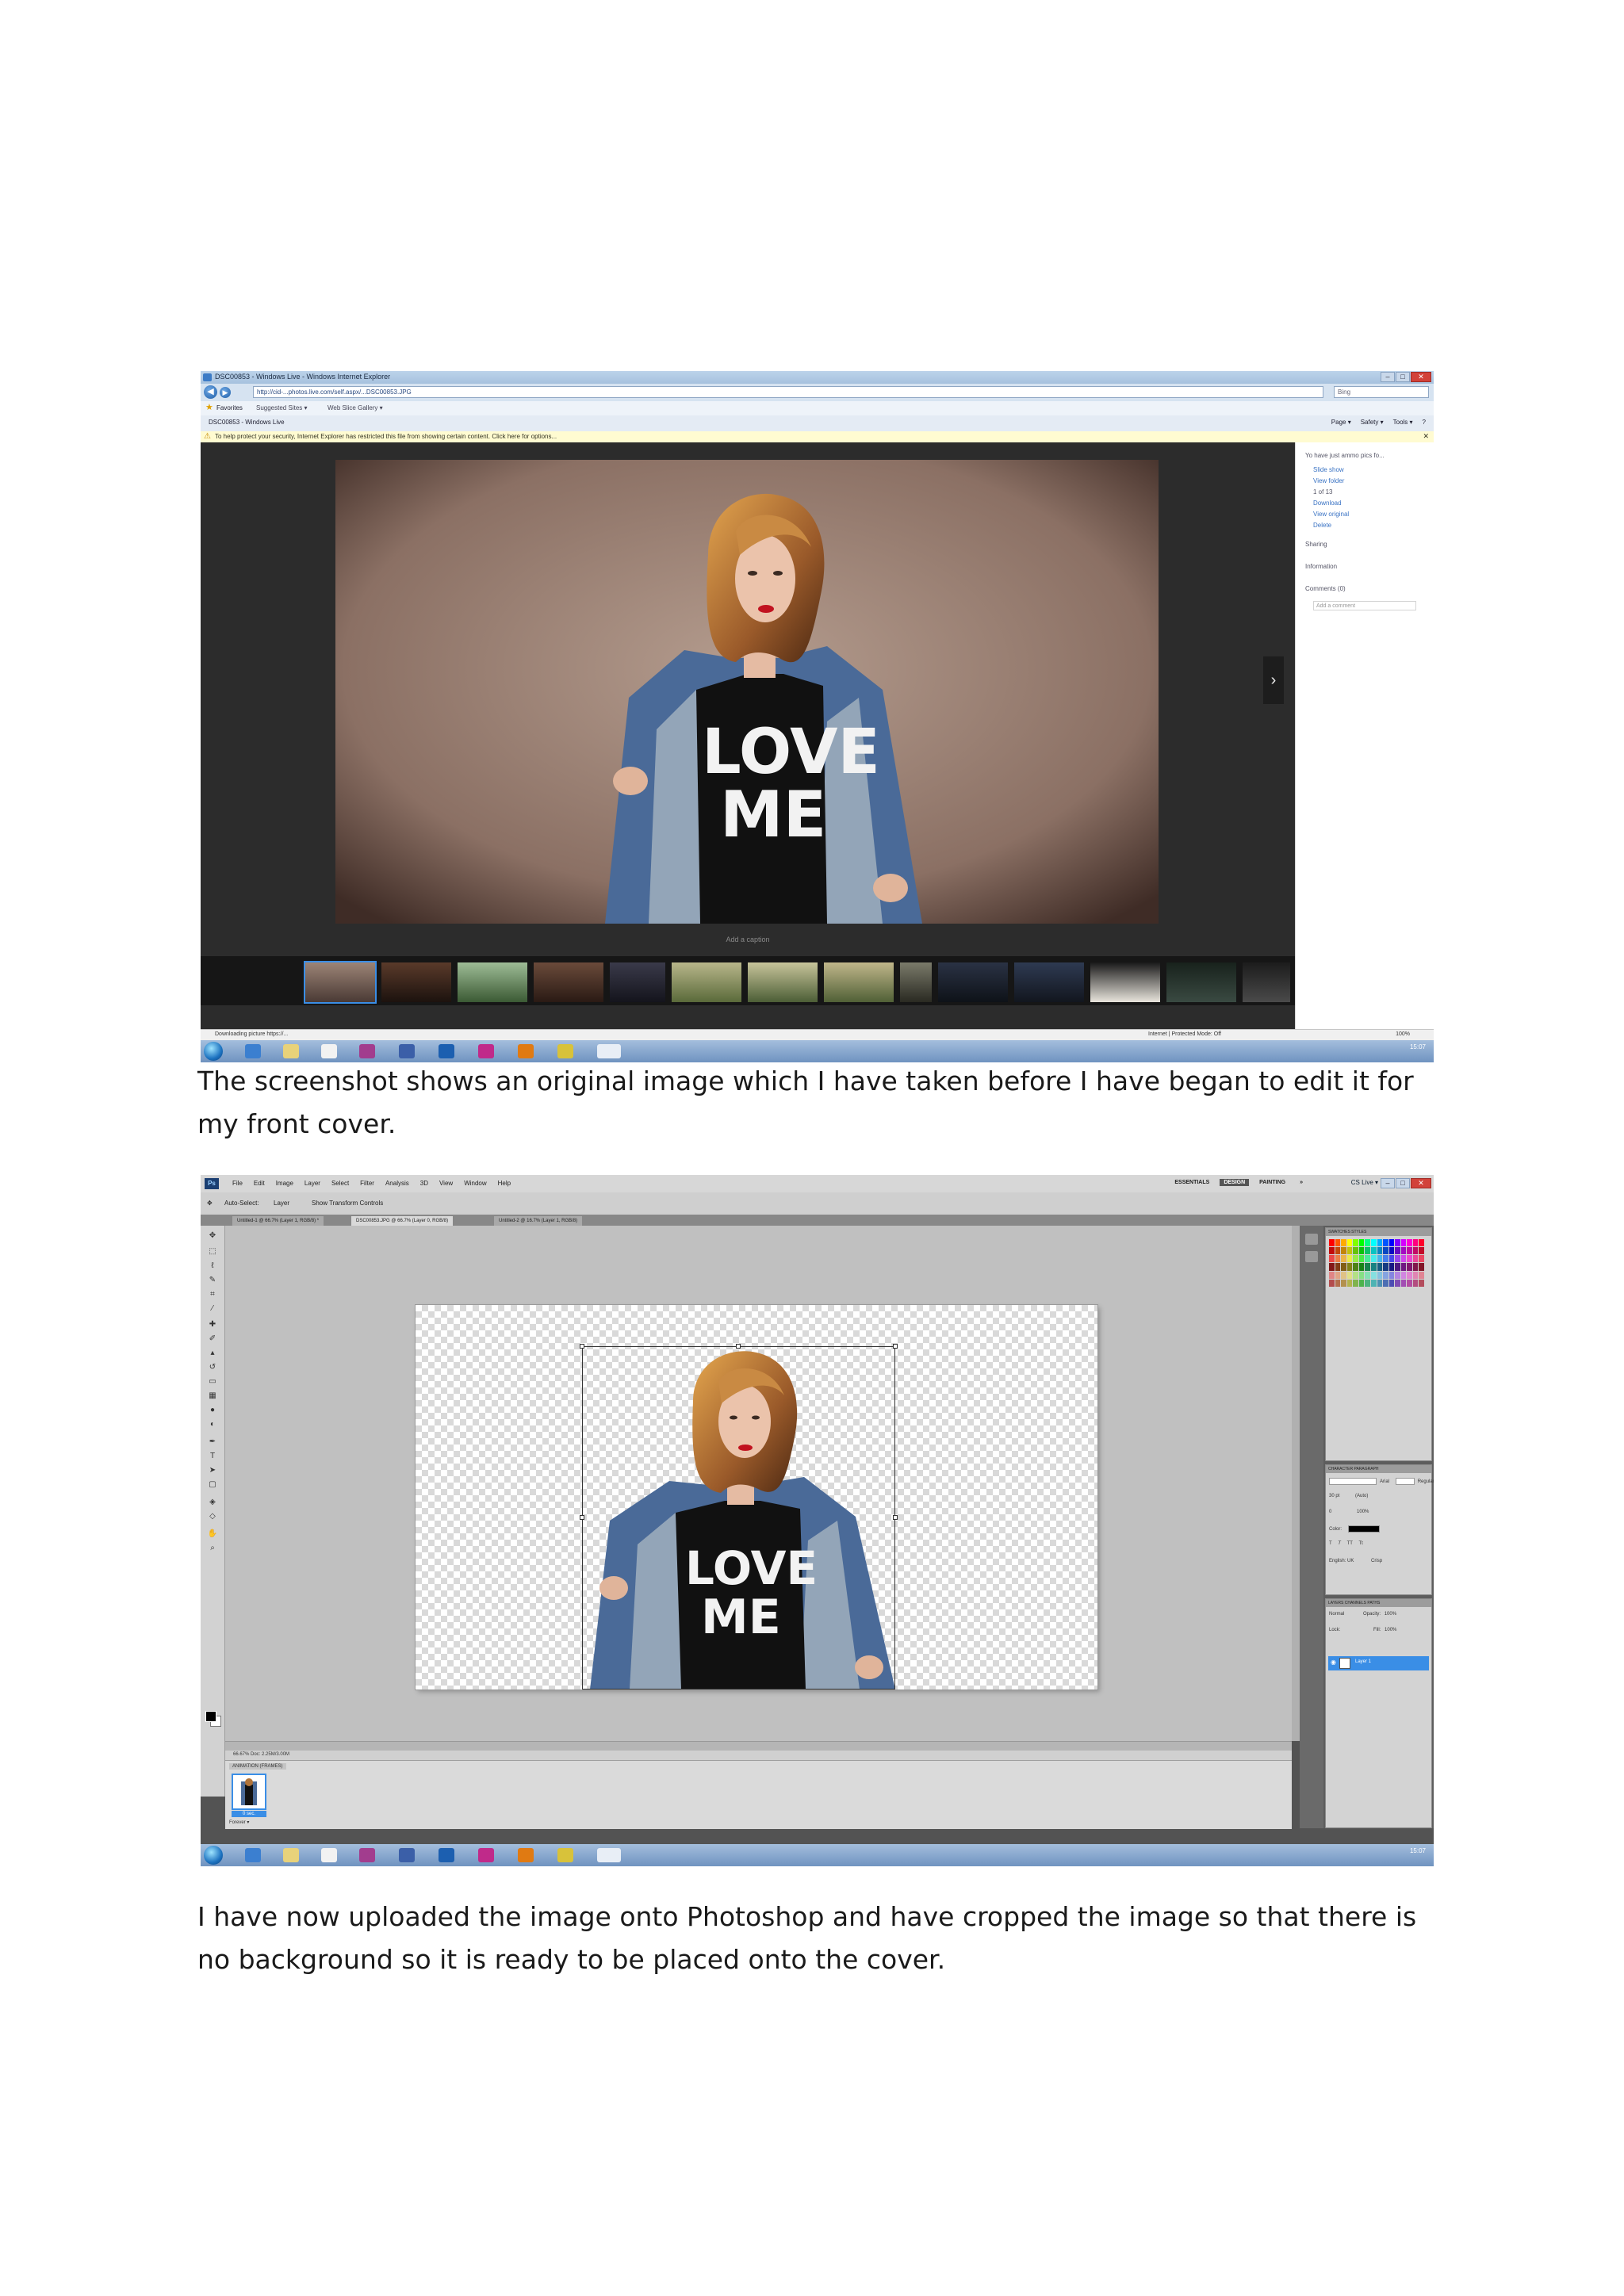  Describe the element at coordinates (1376, 1561) in the screenshot. I see `anti-alias-select: Crisp` at that location.